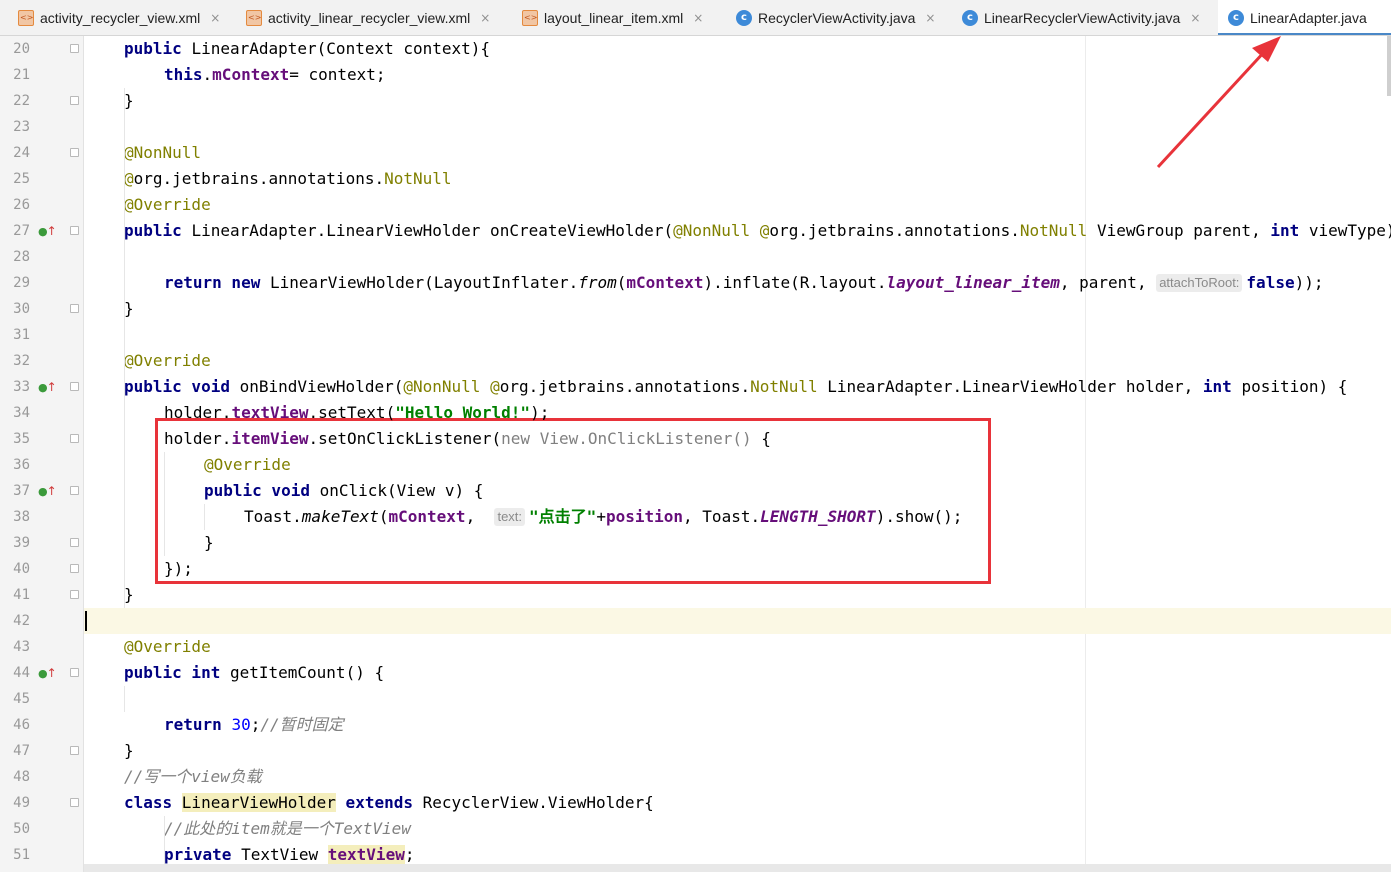  Describe the element at coordinates (619, 17) in the screenshot. I see `tab-layout-linear-item-xml: layout_linear_item.xml ×` at that location.